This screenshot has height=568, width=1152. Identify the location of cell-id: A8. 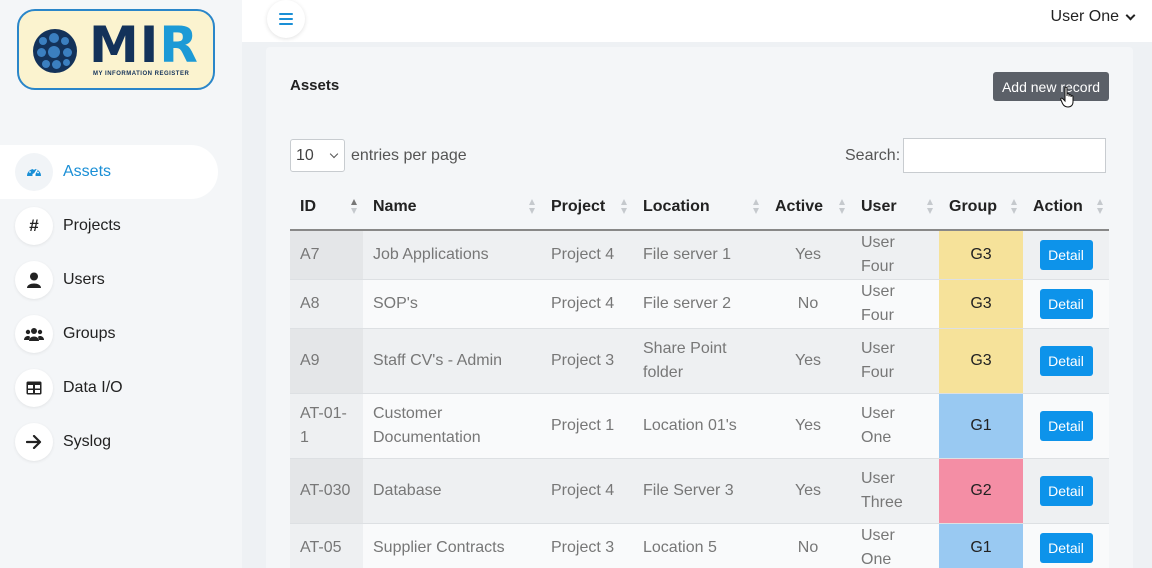
(326, 304).